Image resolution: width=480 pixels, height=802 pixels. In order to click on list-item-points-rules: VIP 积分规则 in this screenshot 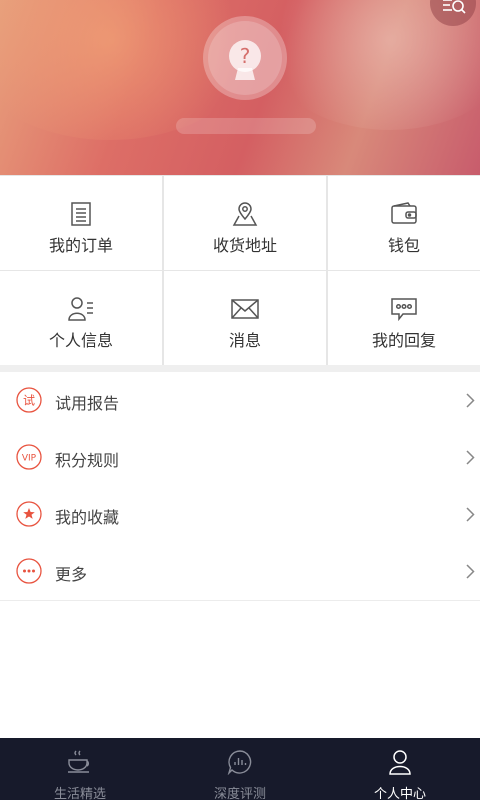, I will do `click(240, 458)`.